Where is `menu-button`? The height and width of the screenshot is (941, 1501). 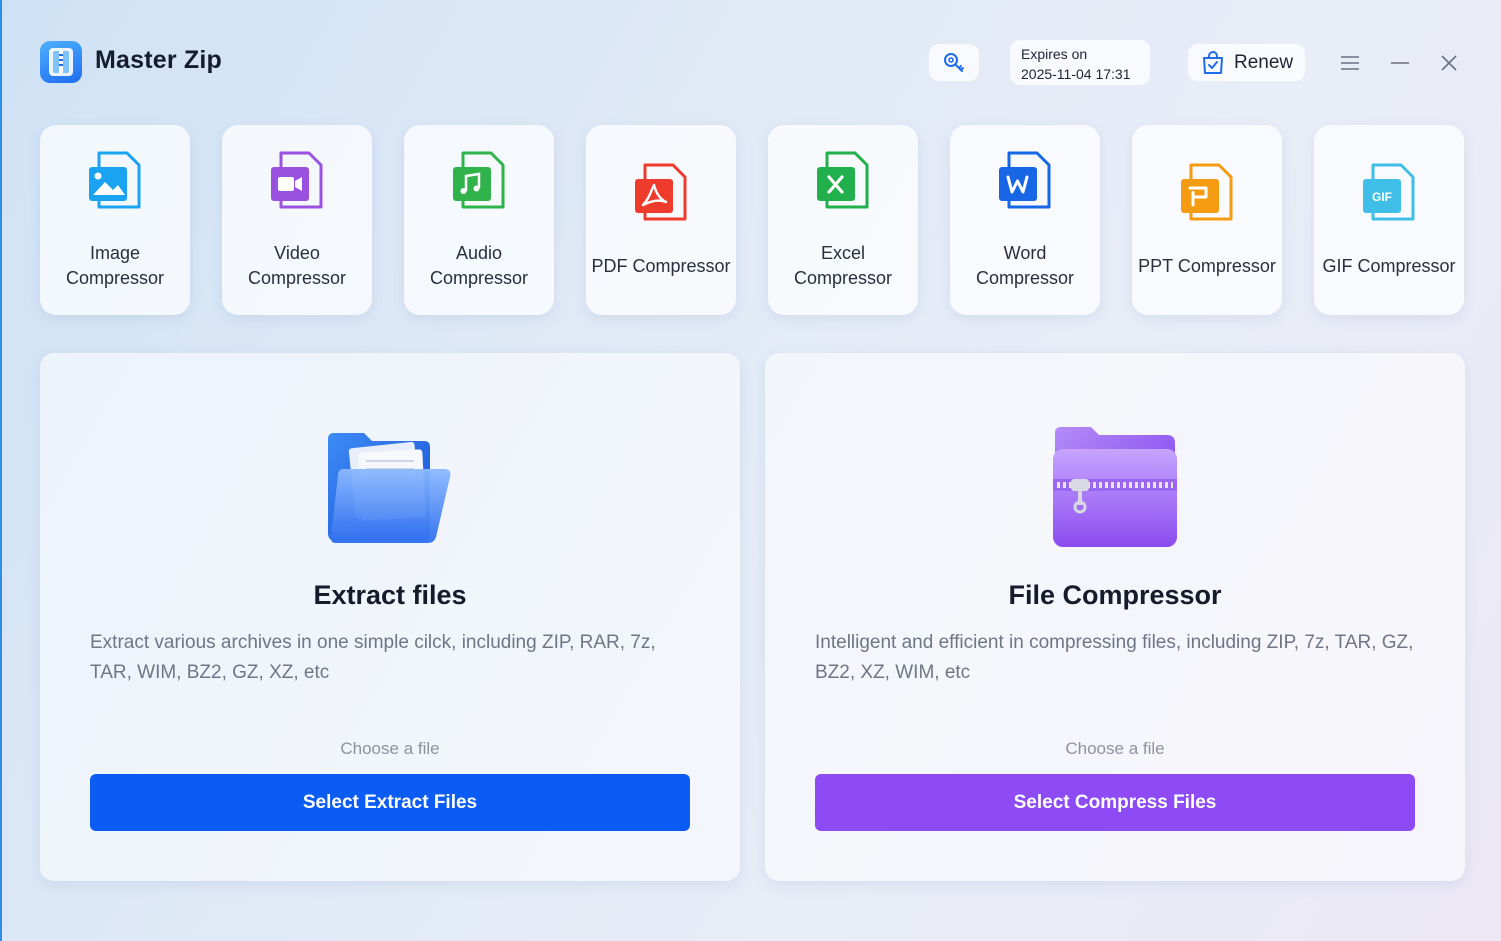
menu-button is located at coordinates (1350, 63).